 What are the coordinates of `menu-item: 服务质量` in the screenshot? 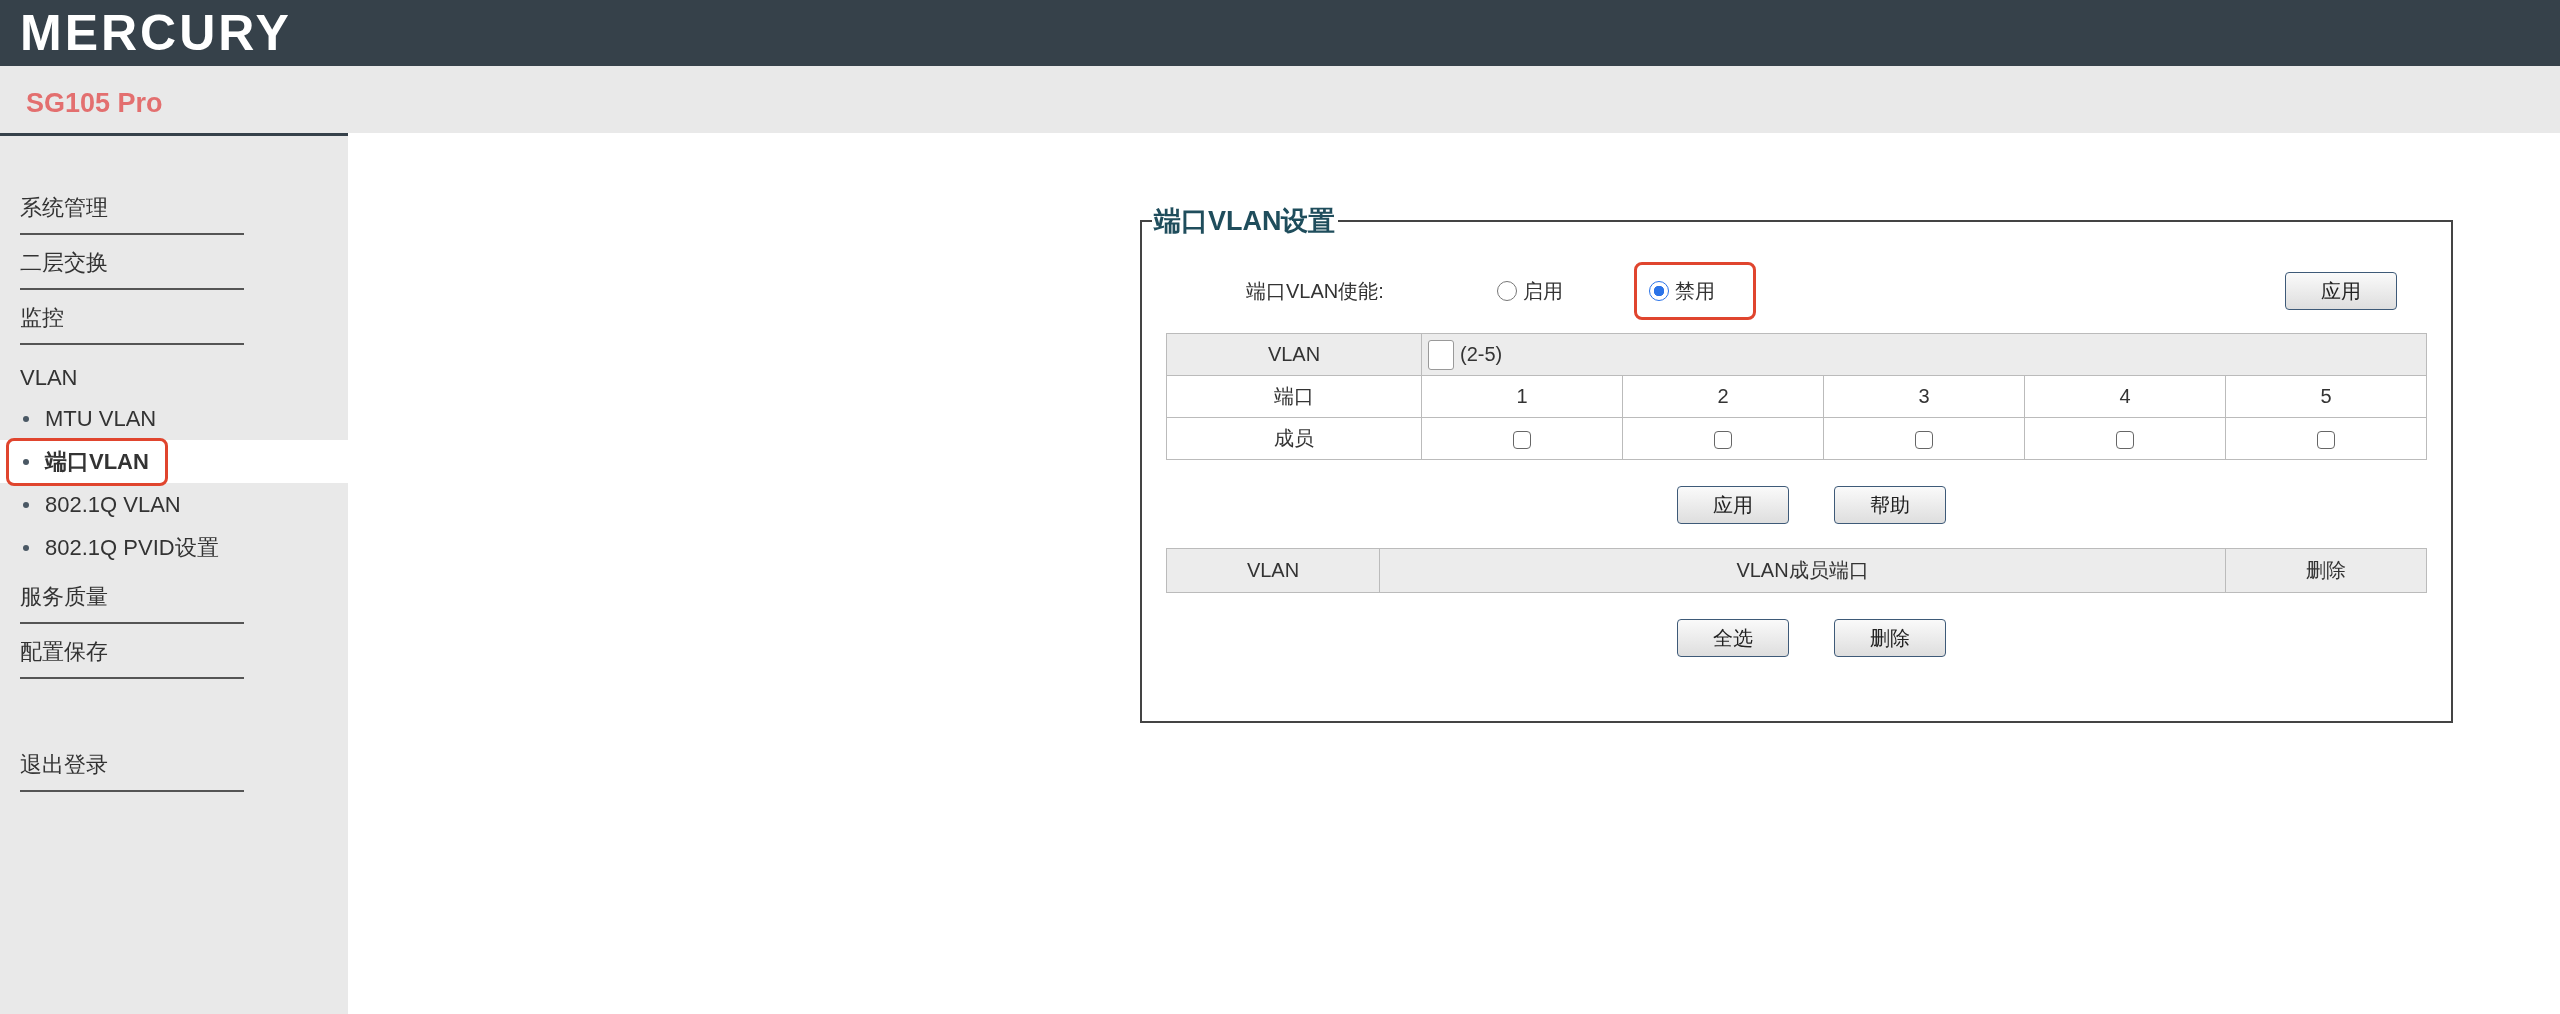 It's located at (132, 603).